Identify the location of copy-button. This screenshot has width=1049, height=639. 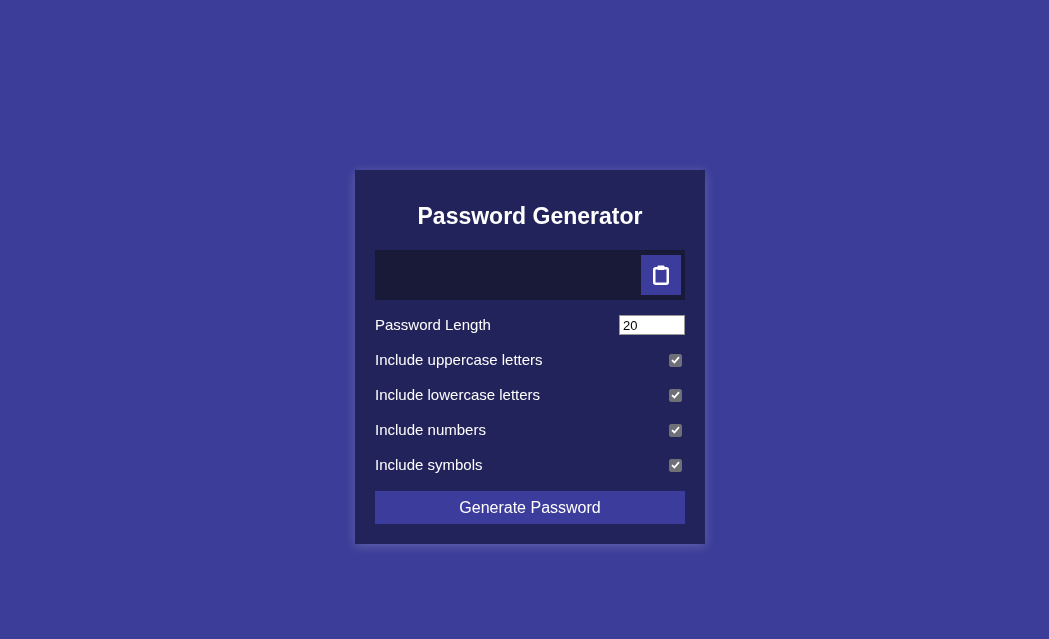
(661, 275).